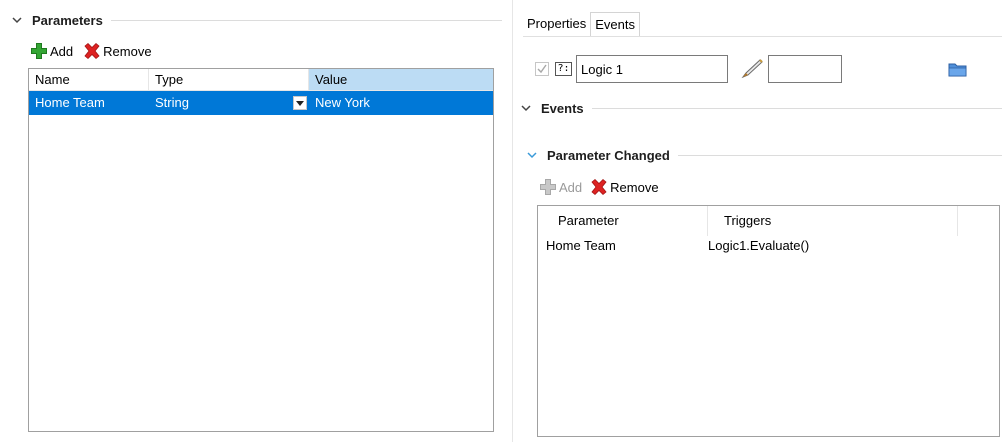 The image size is (1002, 442). I want to click on pen-icon, so click(753, 69).